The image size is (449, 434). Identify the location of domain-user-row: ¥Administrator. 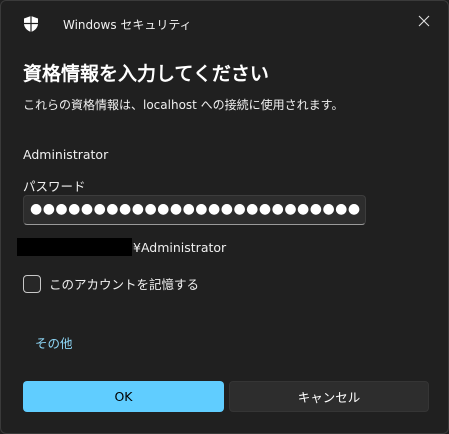
(121, 247).